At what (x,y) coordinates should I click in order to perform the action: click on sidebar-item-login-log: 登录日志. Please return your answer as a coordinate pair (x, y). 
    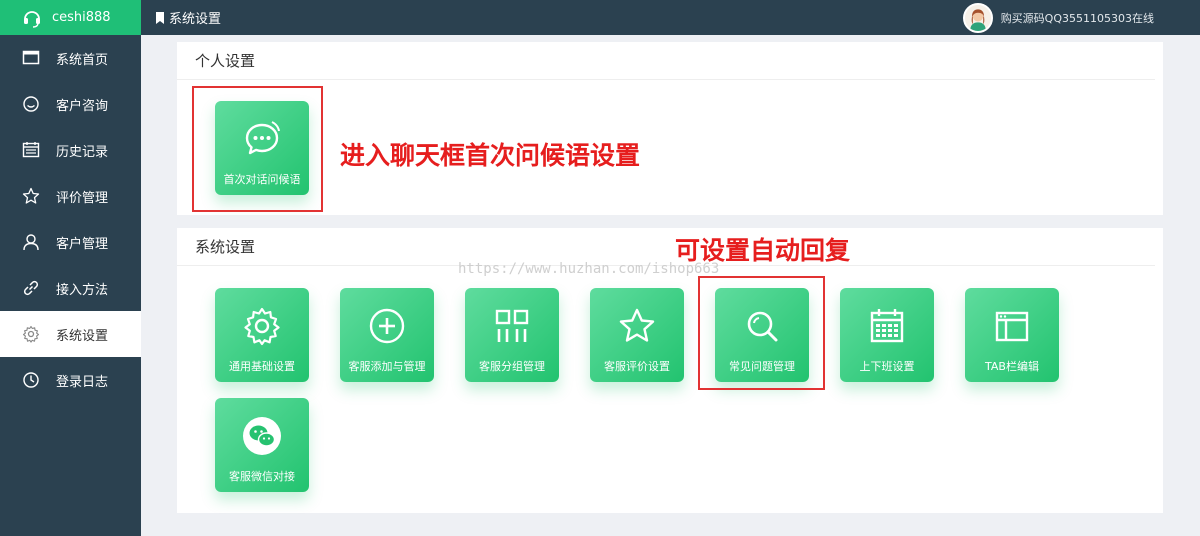
    Looking at the image, I should click on (70, 380).